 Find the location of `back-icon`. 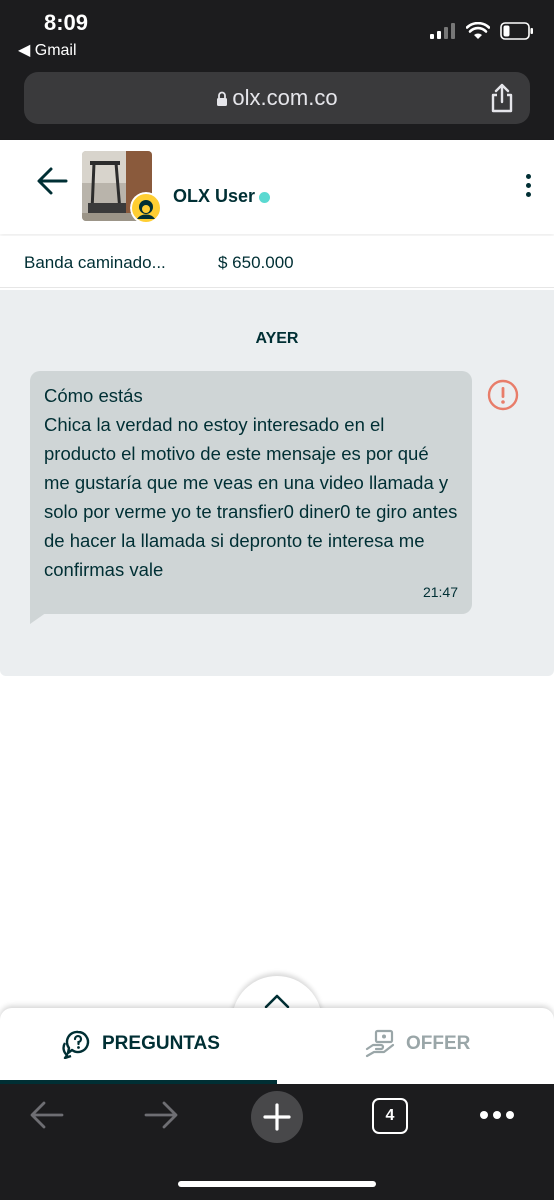

back-icon is located at coordinates (47, 1115).